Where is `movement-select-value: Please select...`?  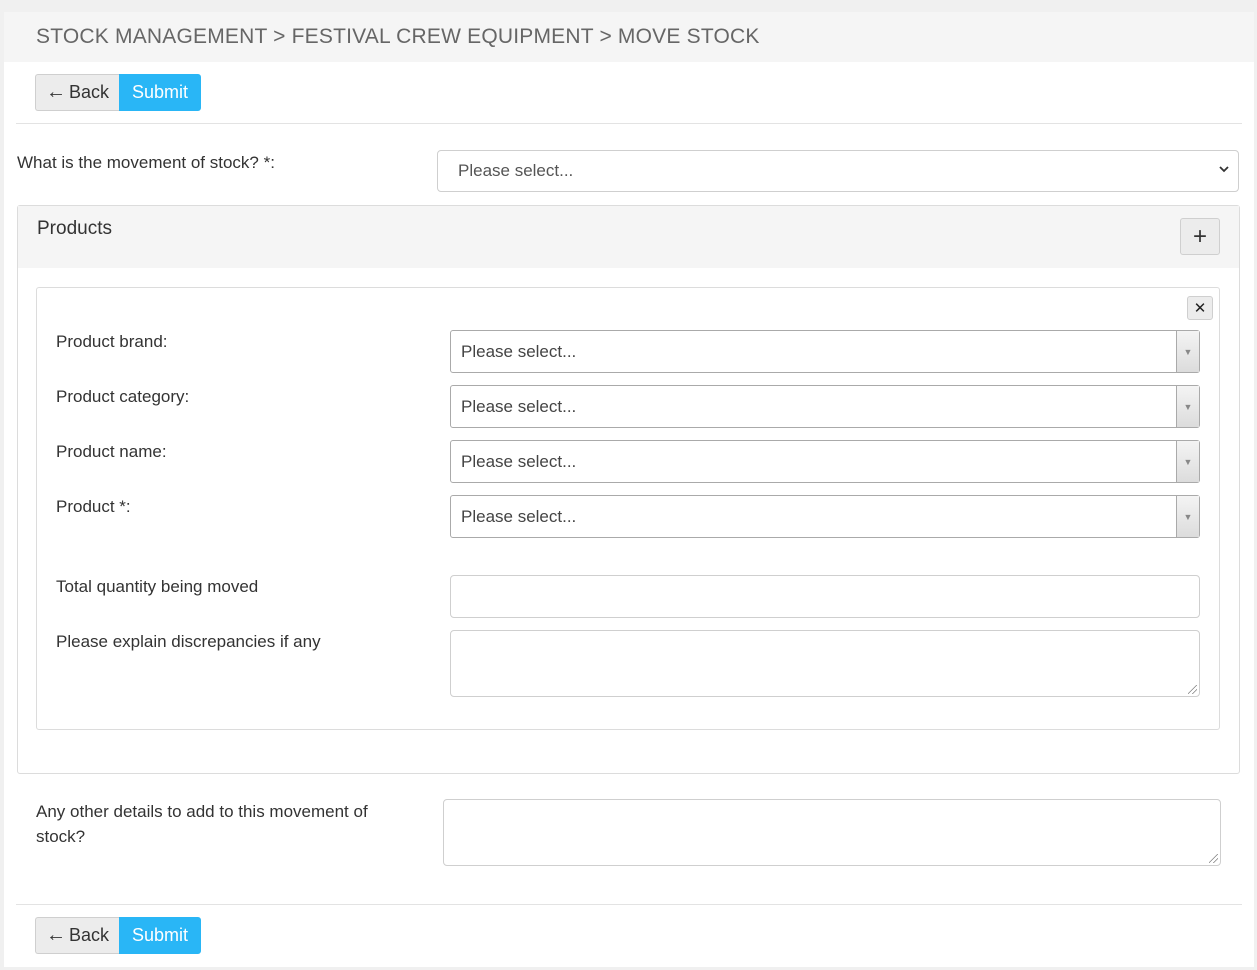 movement-select-value: Please select... is located at coordinates (516, 170).